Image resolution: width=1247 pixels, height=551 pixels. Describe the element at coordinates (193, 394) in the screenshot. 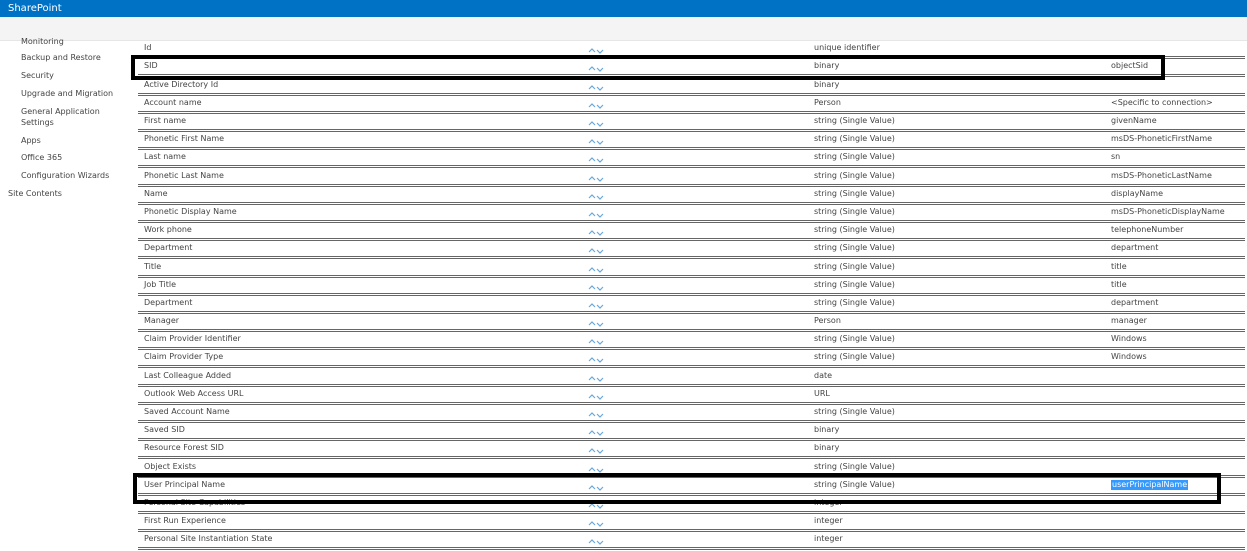

I see `property-name: Outlook Web Access URL` at that location.